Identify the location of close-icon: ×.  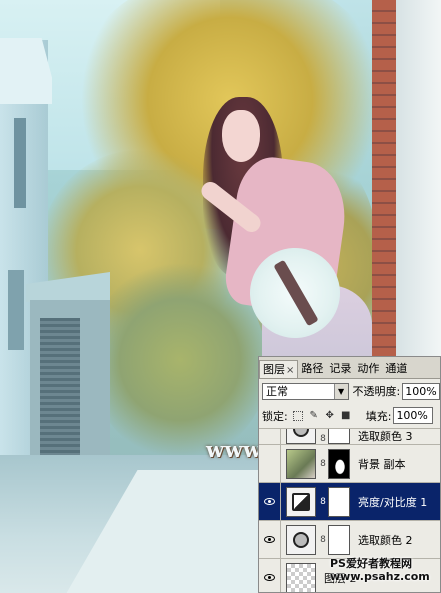
(290, 370).